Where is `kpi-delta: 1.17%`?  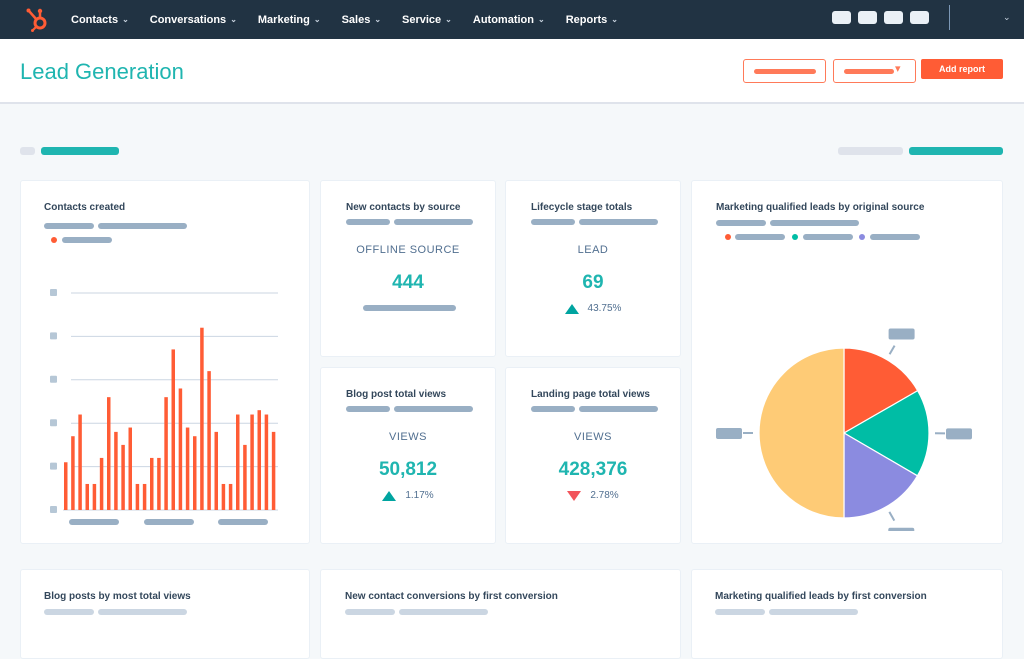 kpi-delta: 1.17% is located at coordinates (408, 495).